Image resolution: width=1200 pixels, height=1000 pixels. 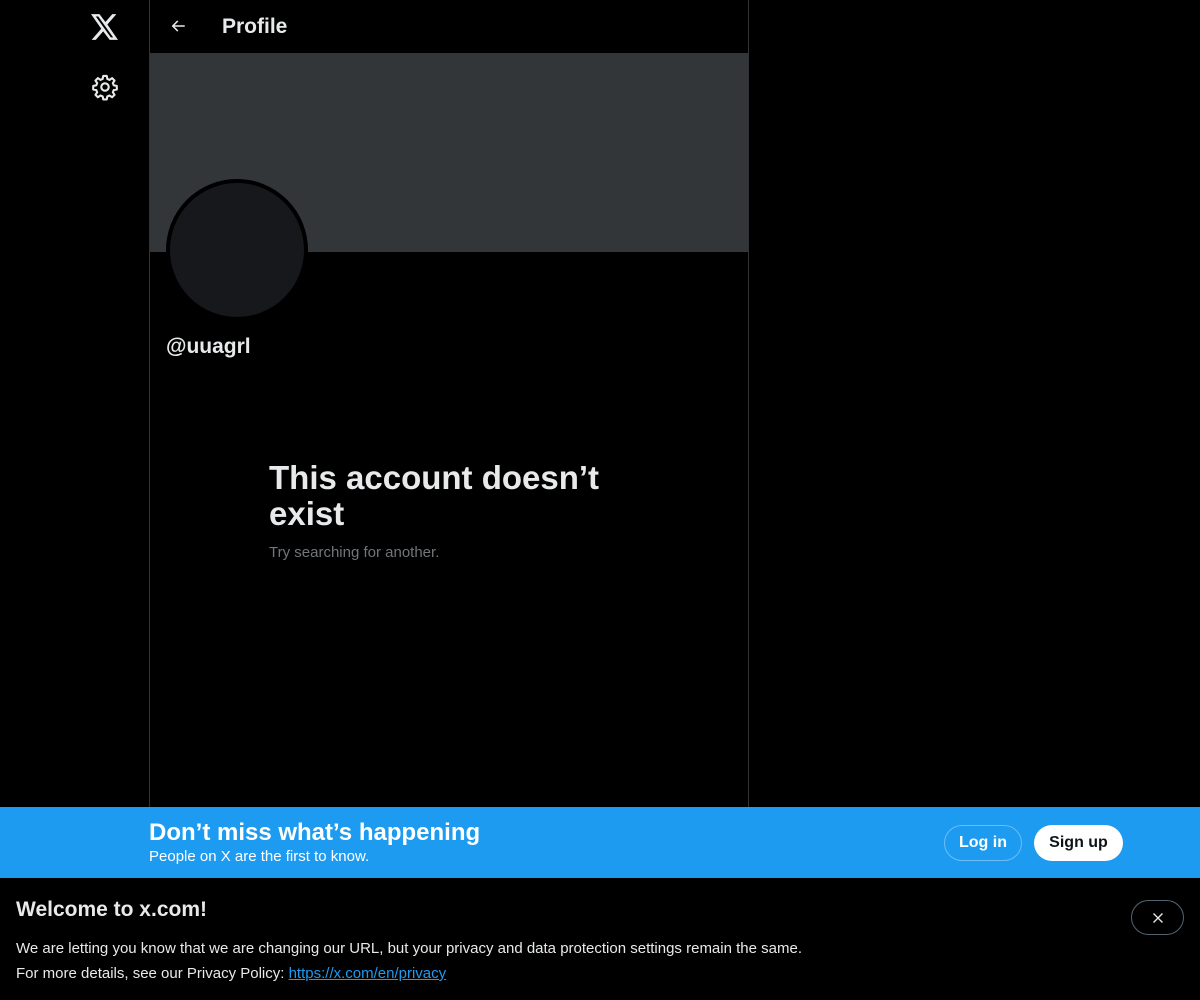 I want to click on back-button, so click(x=178, y=26).